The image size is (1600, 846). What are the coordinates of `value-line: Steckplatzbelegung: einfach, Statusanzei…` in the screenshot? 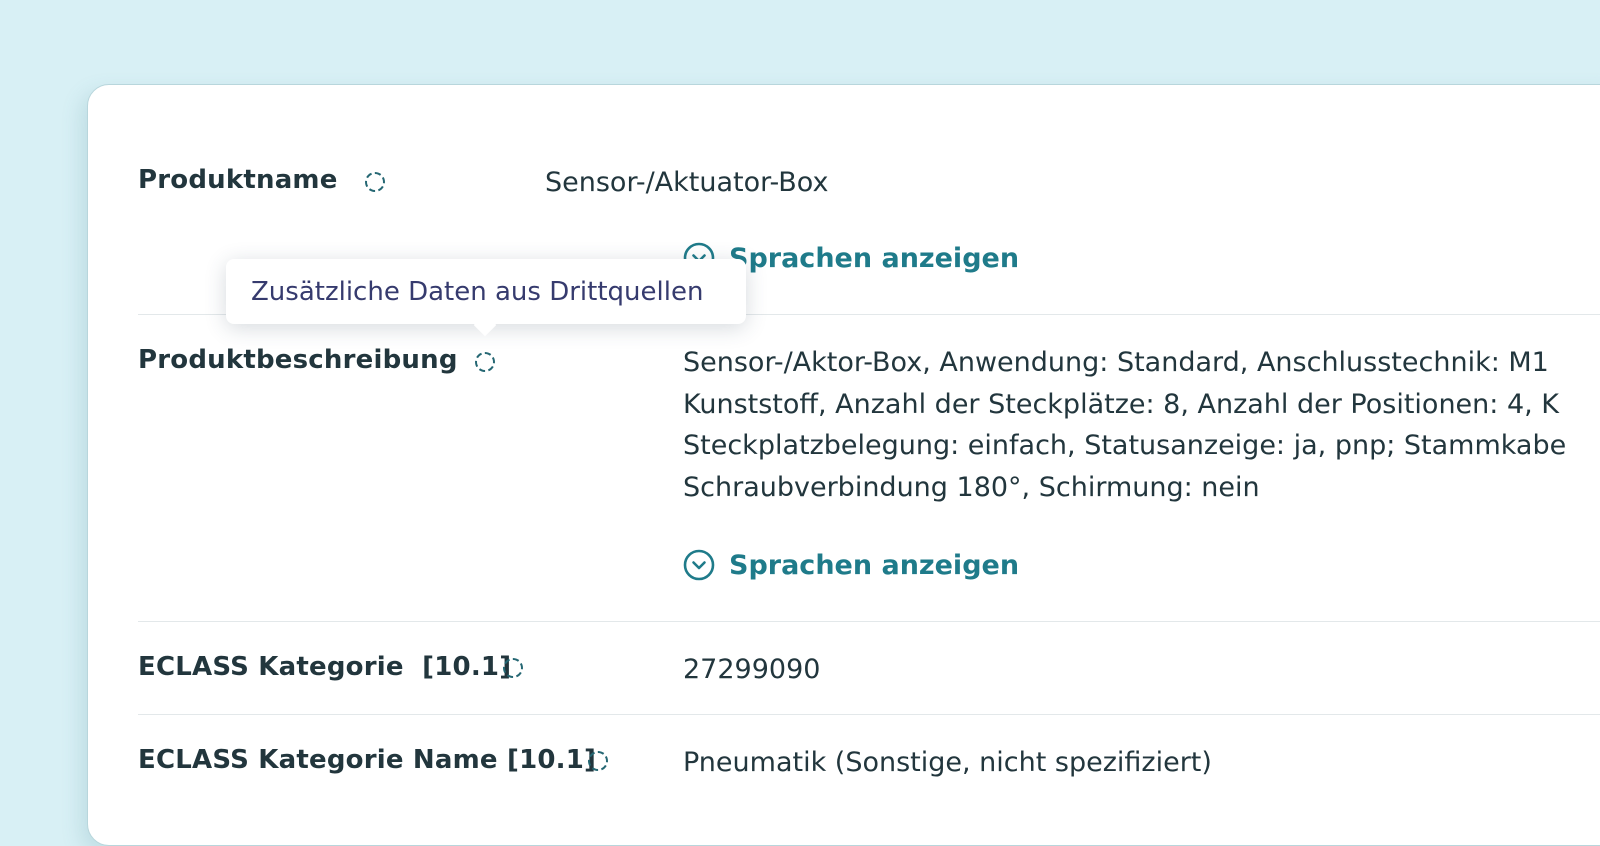 It's located at (1125, 445).